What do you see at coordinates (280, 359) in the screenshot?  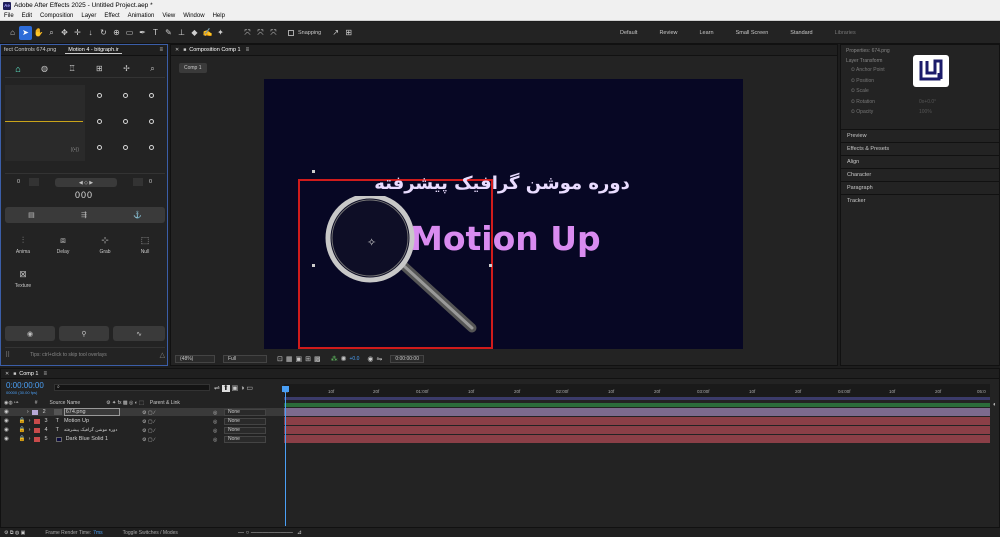 I see `region-icon: ⊡` at bounding box center [280, 359].